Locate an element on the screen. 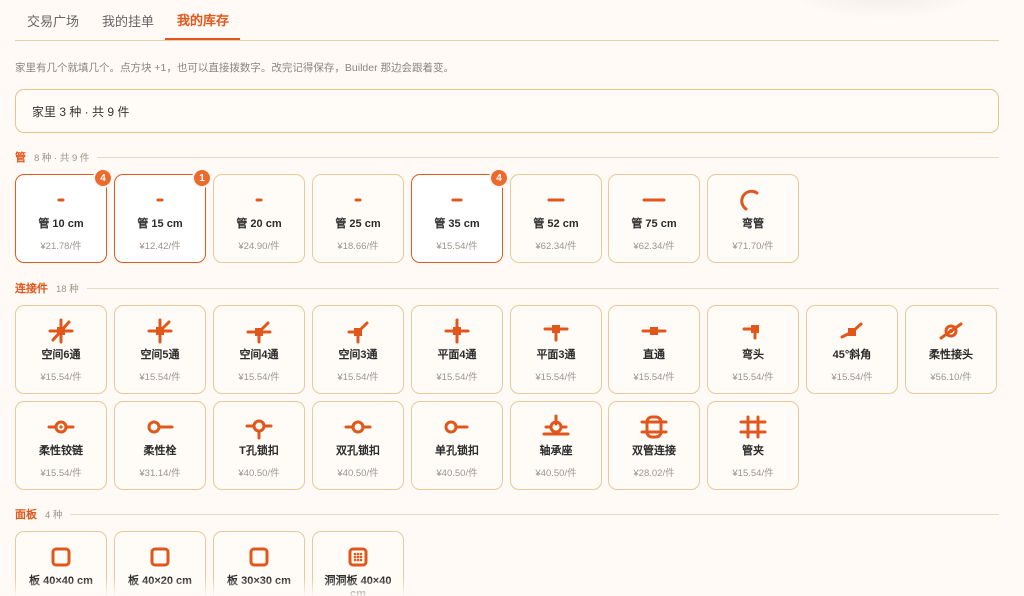  item-title: 平面3通 is located at coordinates (556, 355).